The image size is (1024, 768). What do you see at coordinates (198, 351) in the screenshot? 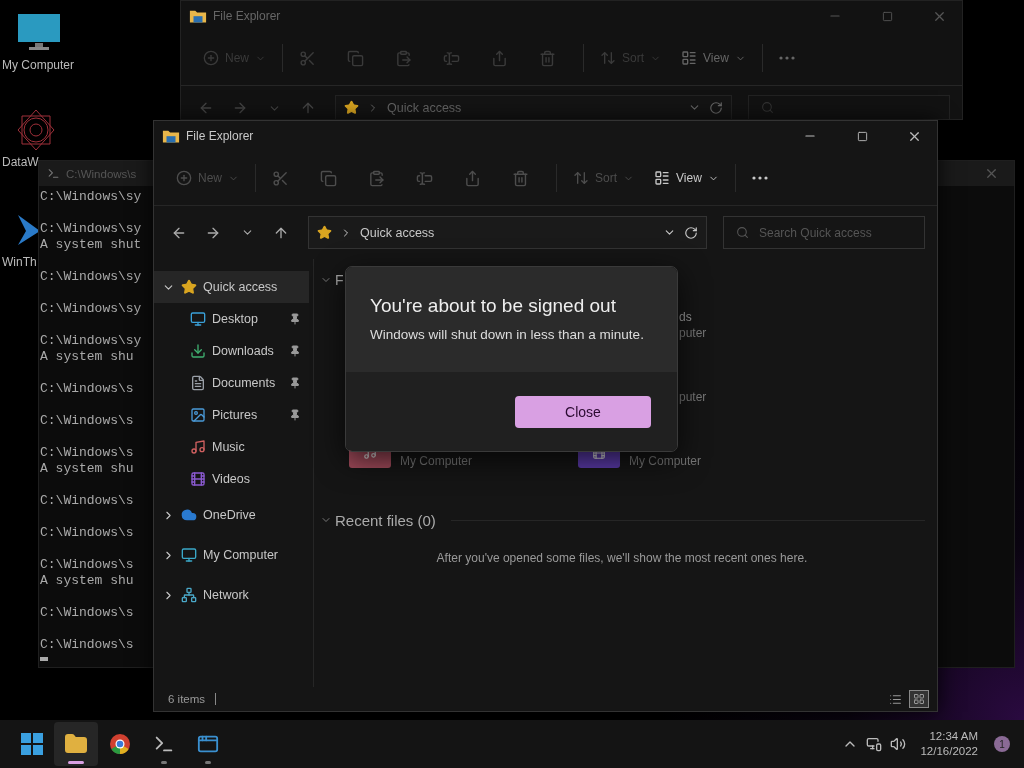
I see `download-icon` at bounding box center [198, 351].